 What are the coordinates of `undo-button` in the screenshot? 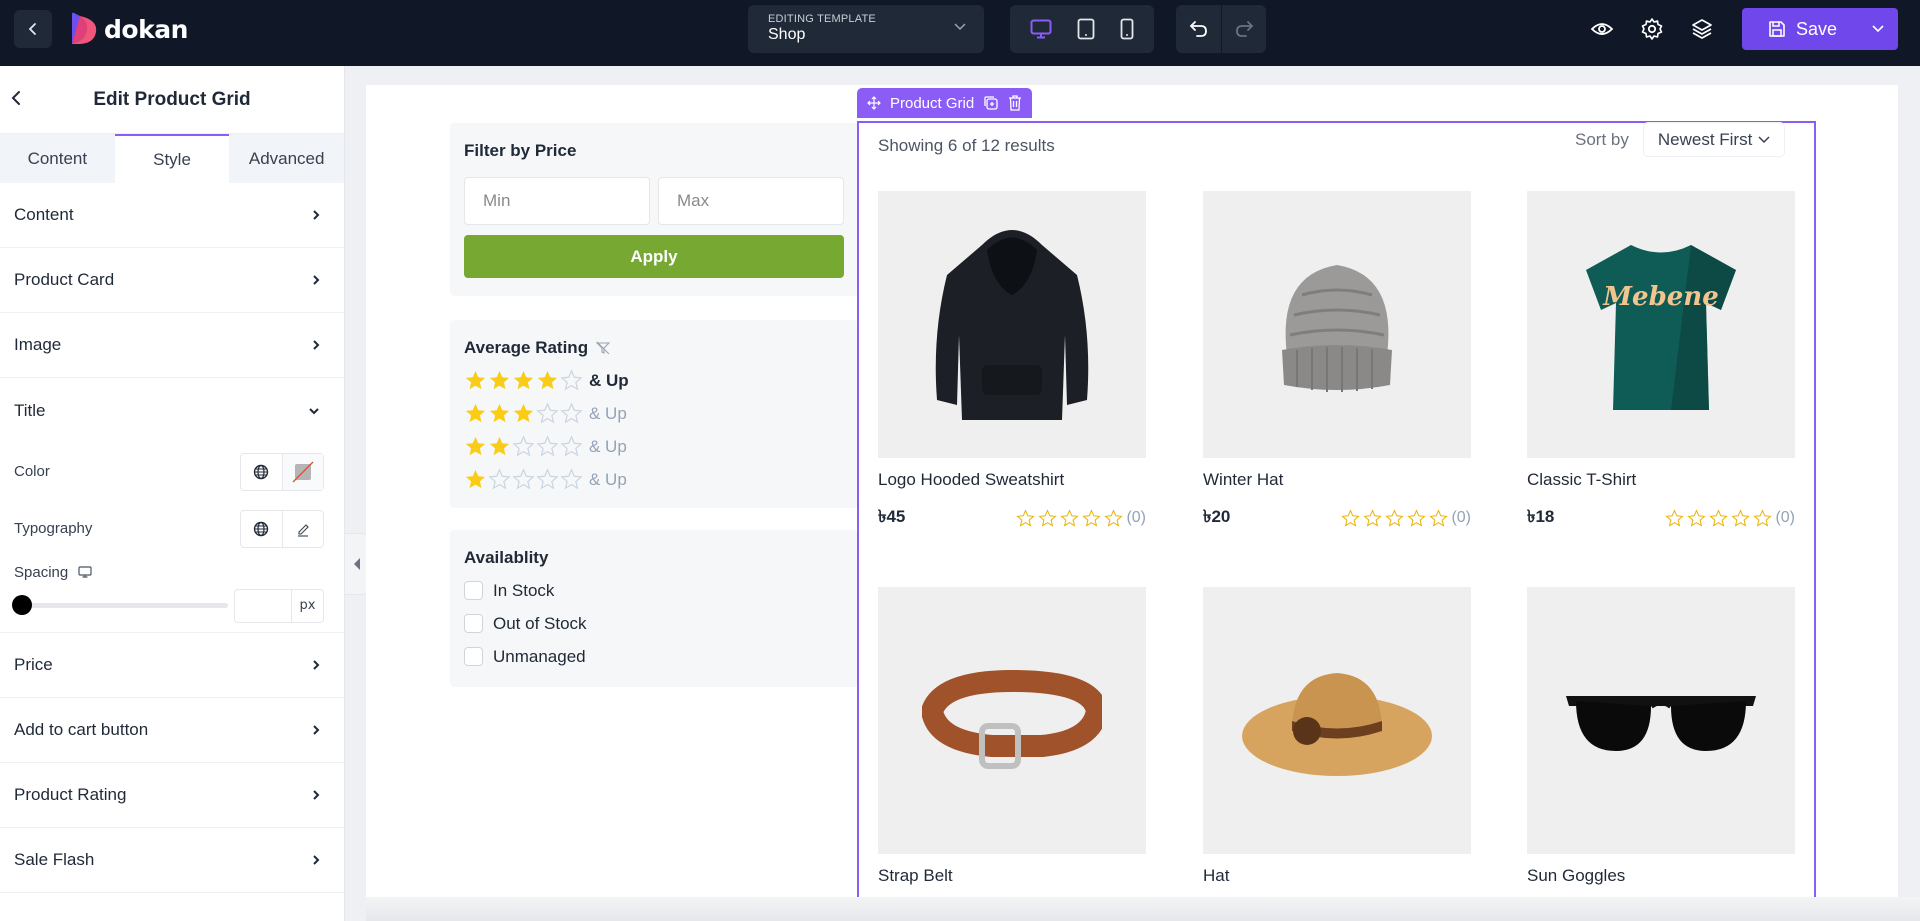 It's located at (1198, 29).